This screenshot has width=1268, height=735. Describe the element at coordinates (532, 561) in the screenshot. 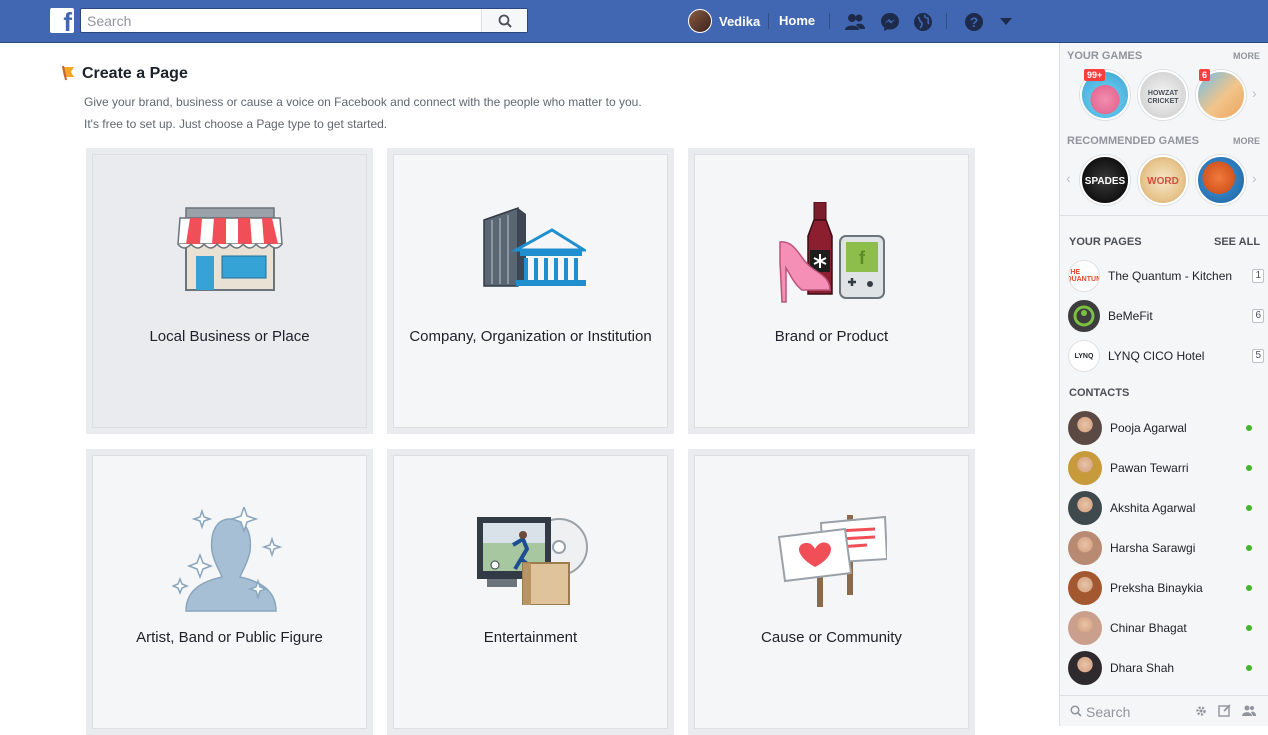

I see `entertainment-icon` at that location.